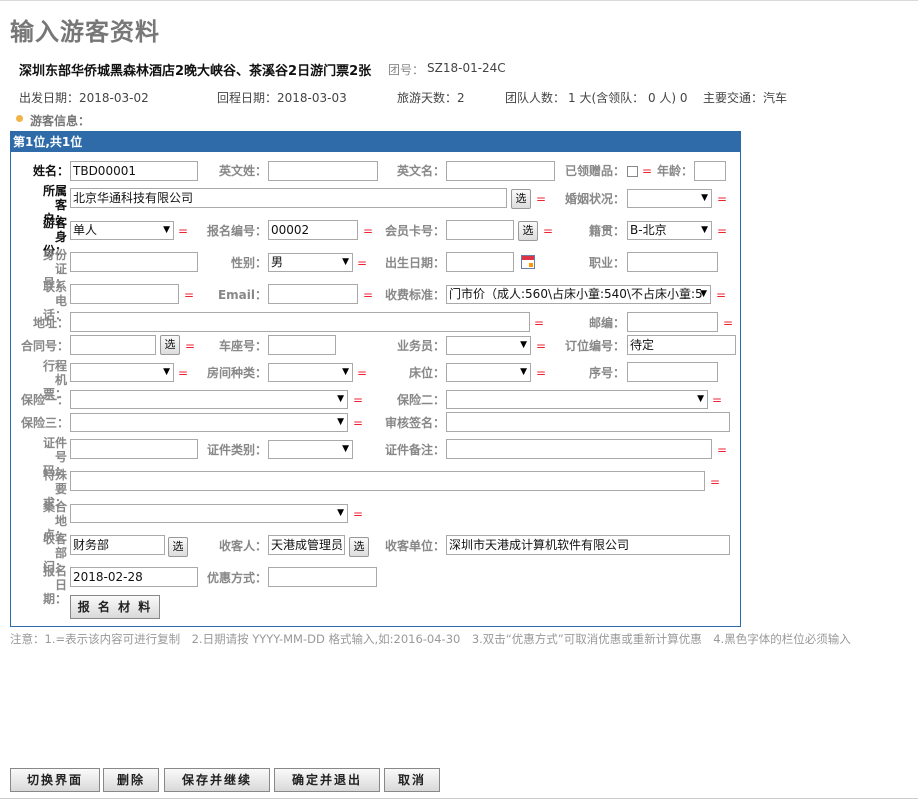 This screenshot has height=801, width=918. I want to click on marriage-copy-eq: =, so click(722, 199).